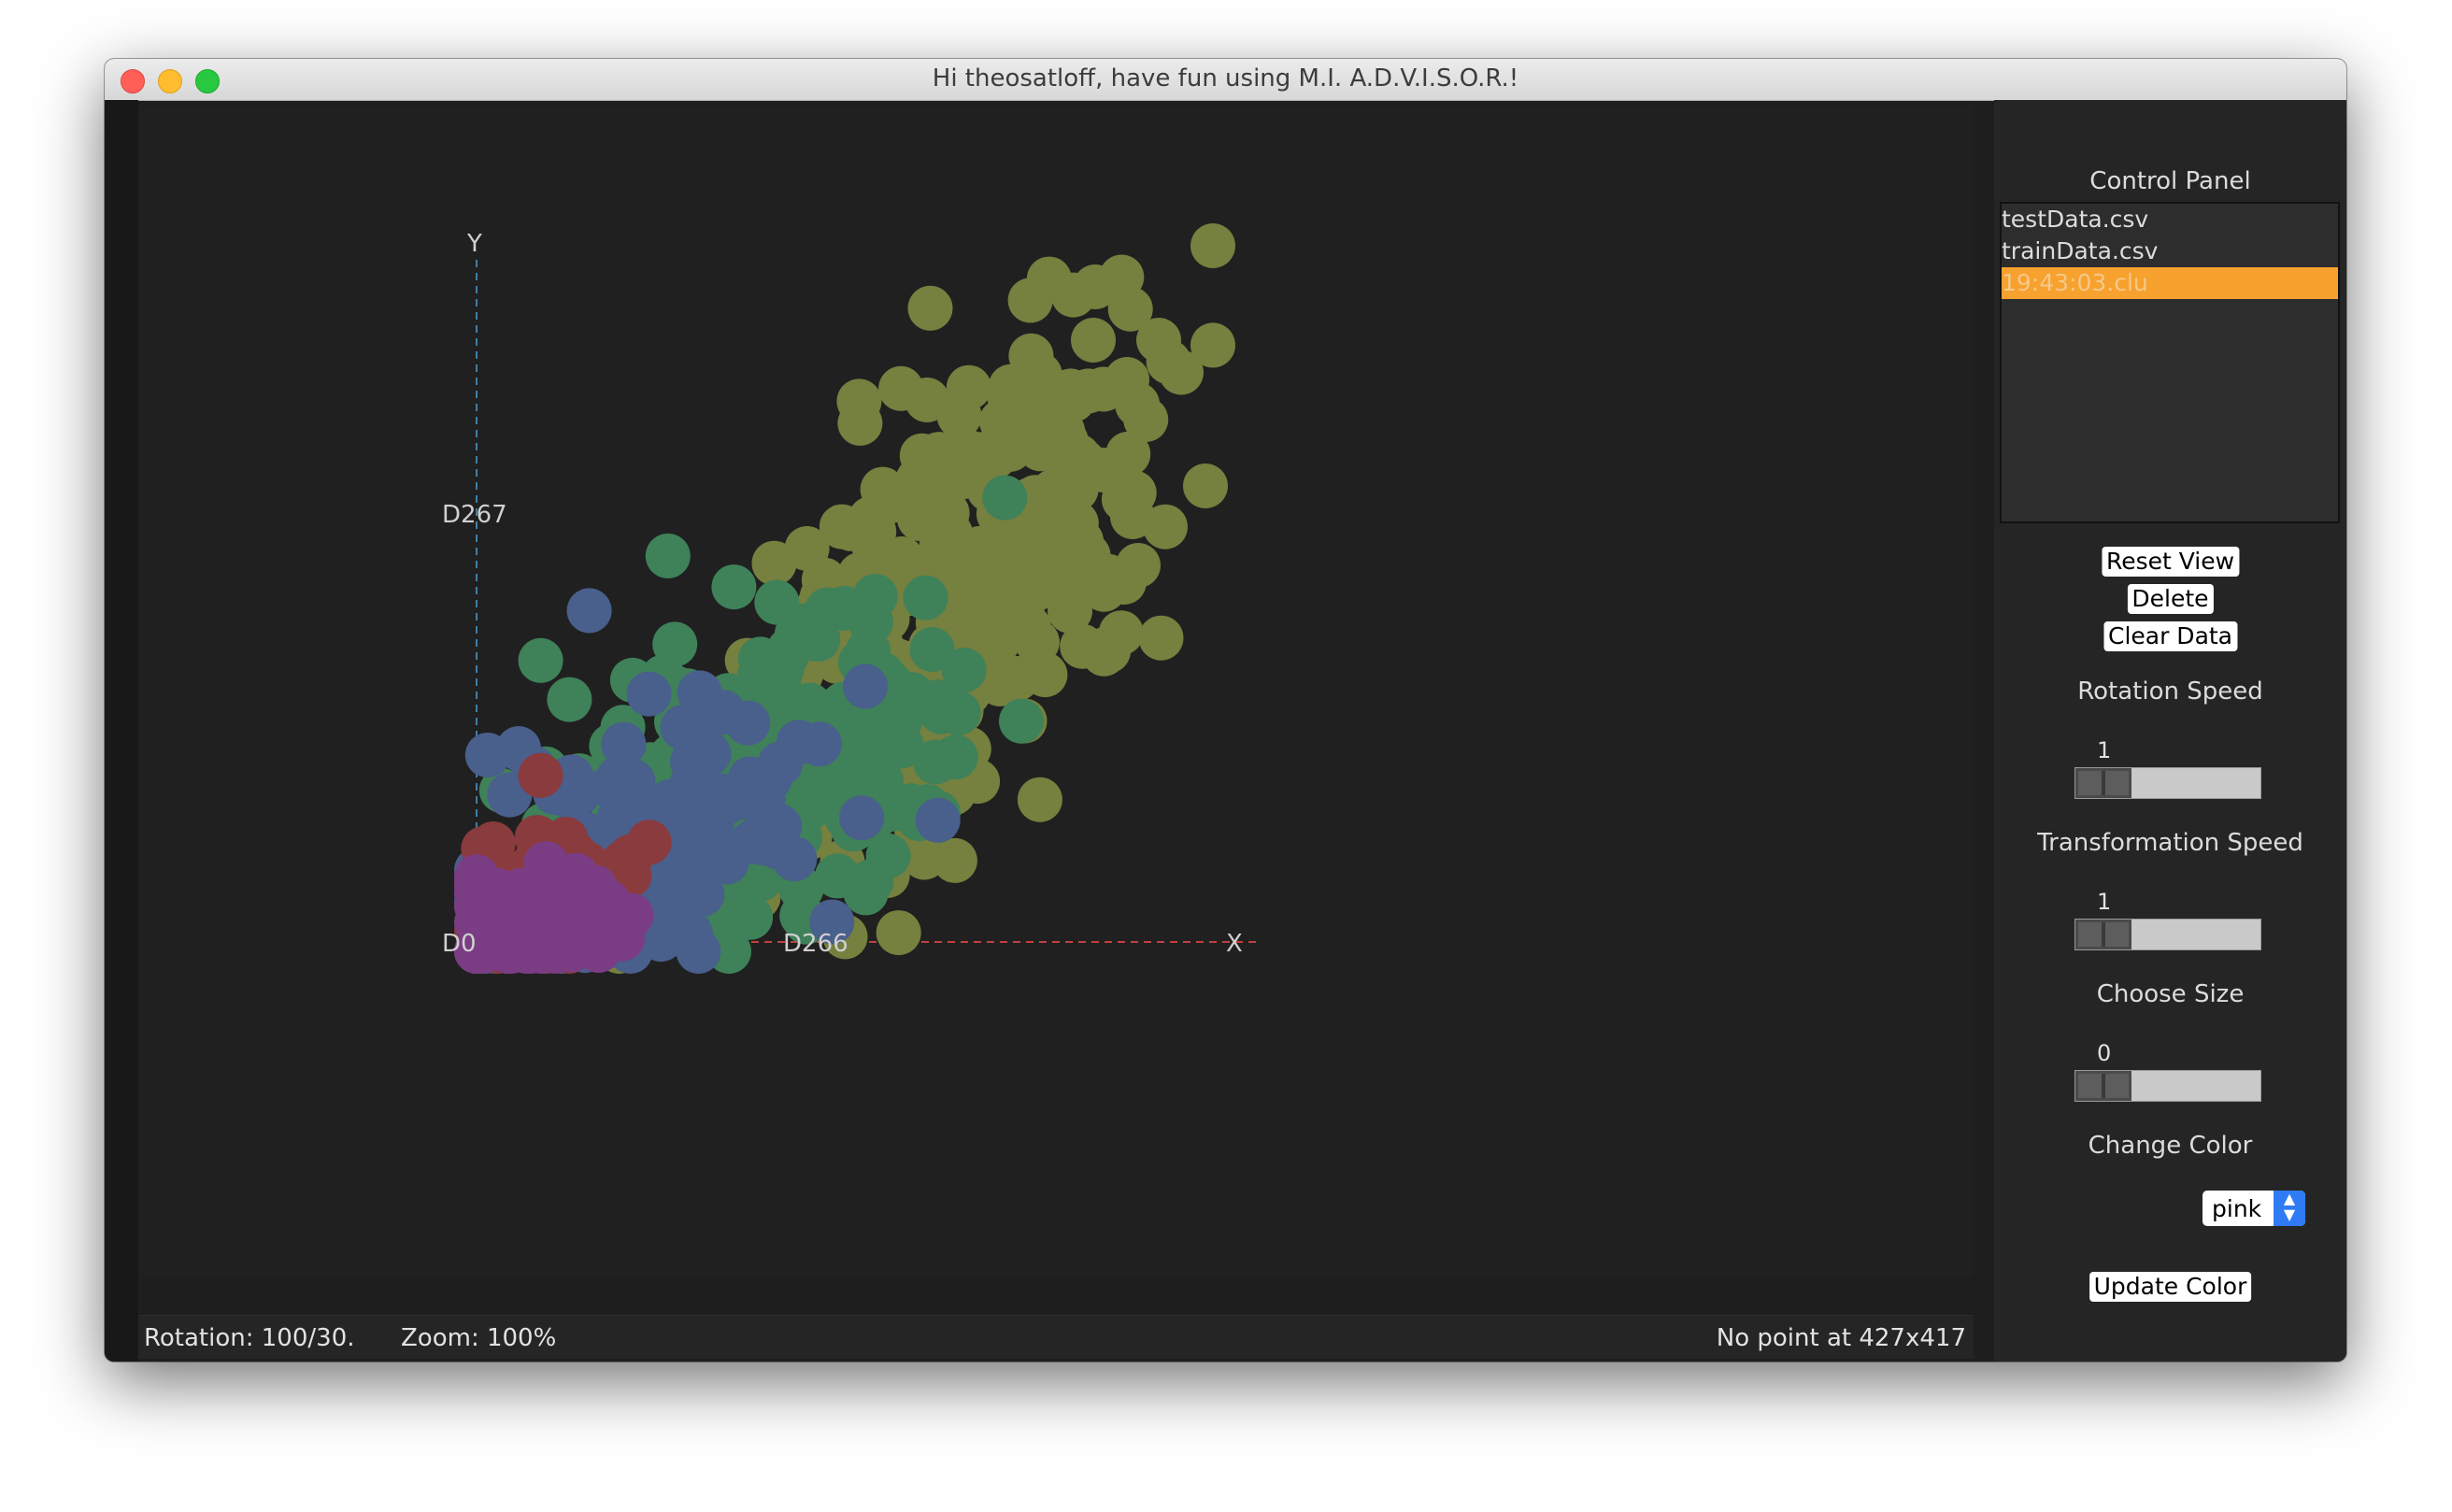 The image size is (2452, 1512). I want to click on change-color-label: Change Color, so click(2170, 1146).